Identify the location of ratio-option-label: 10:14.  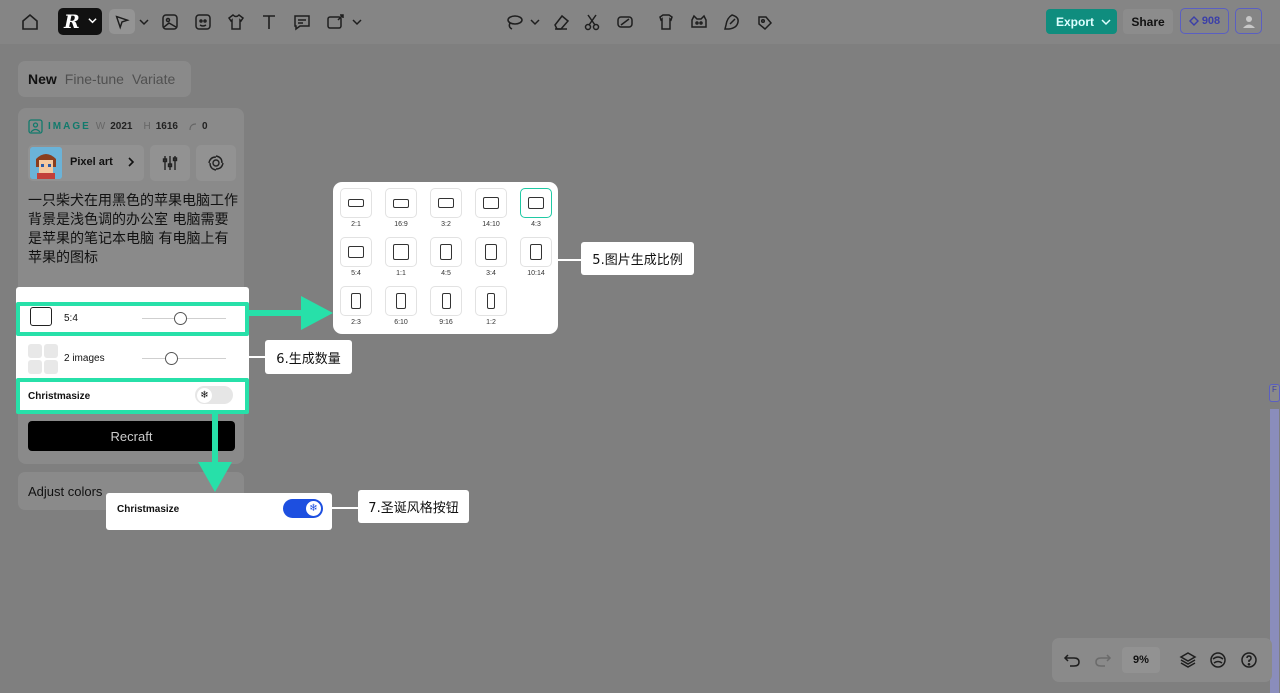
(536, 273).